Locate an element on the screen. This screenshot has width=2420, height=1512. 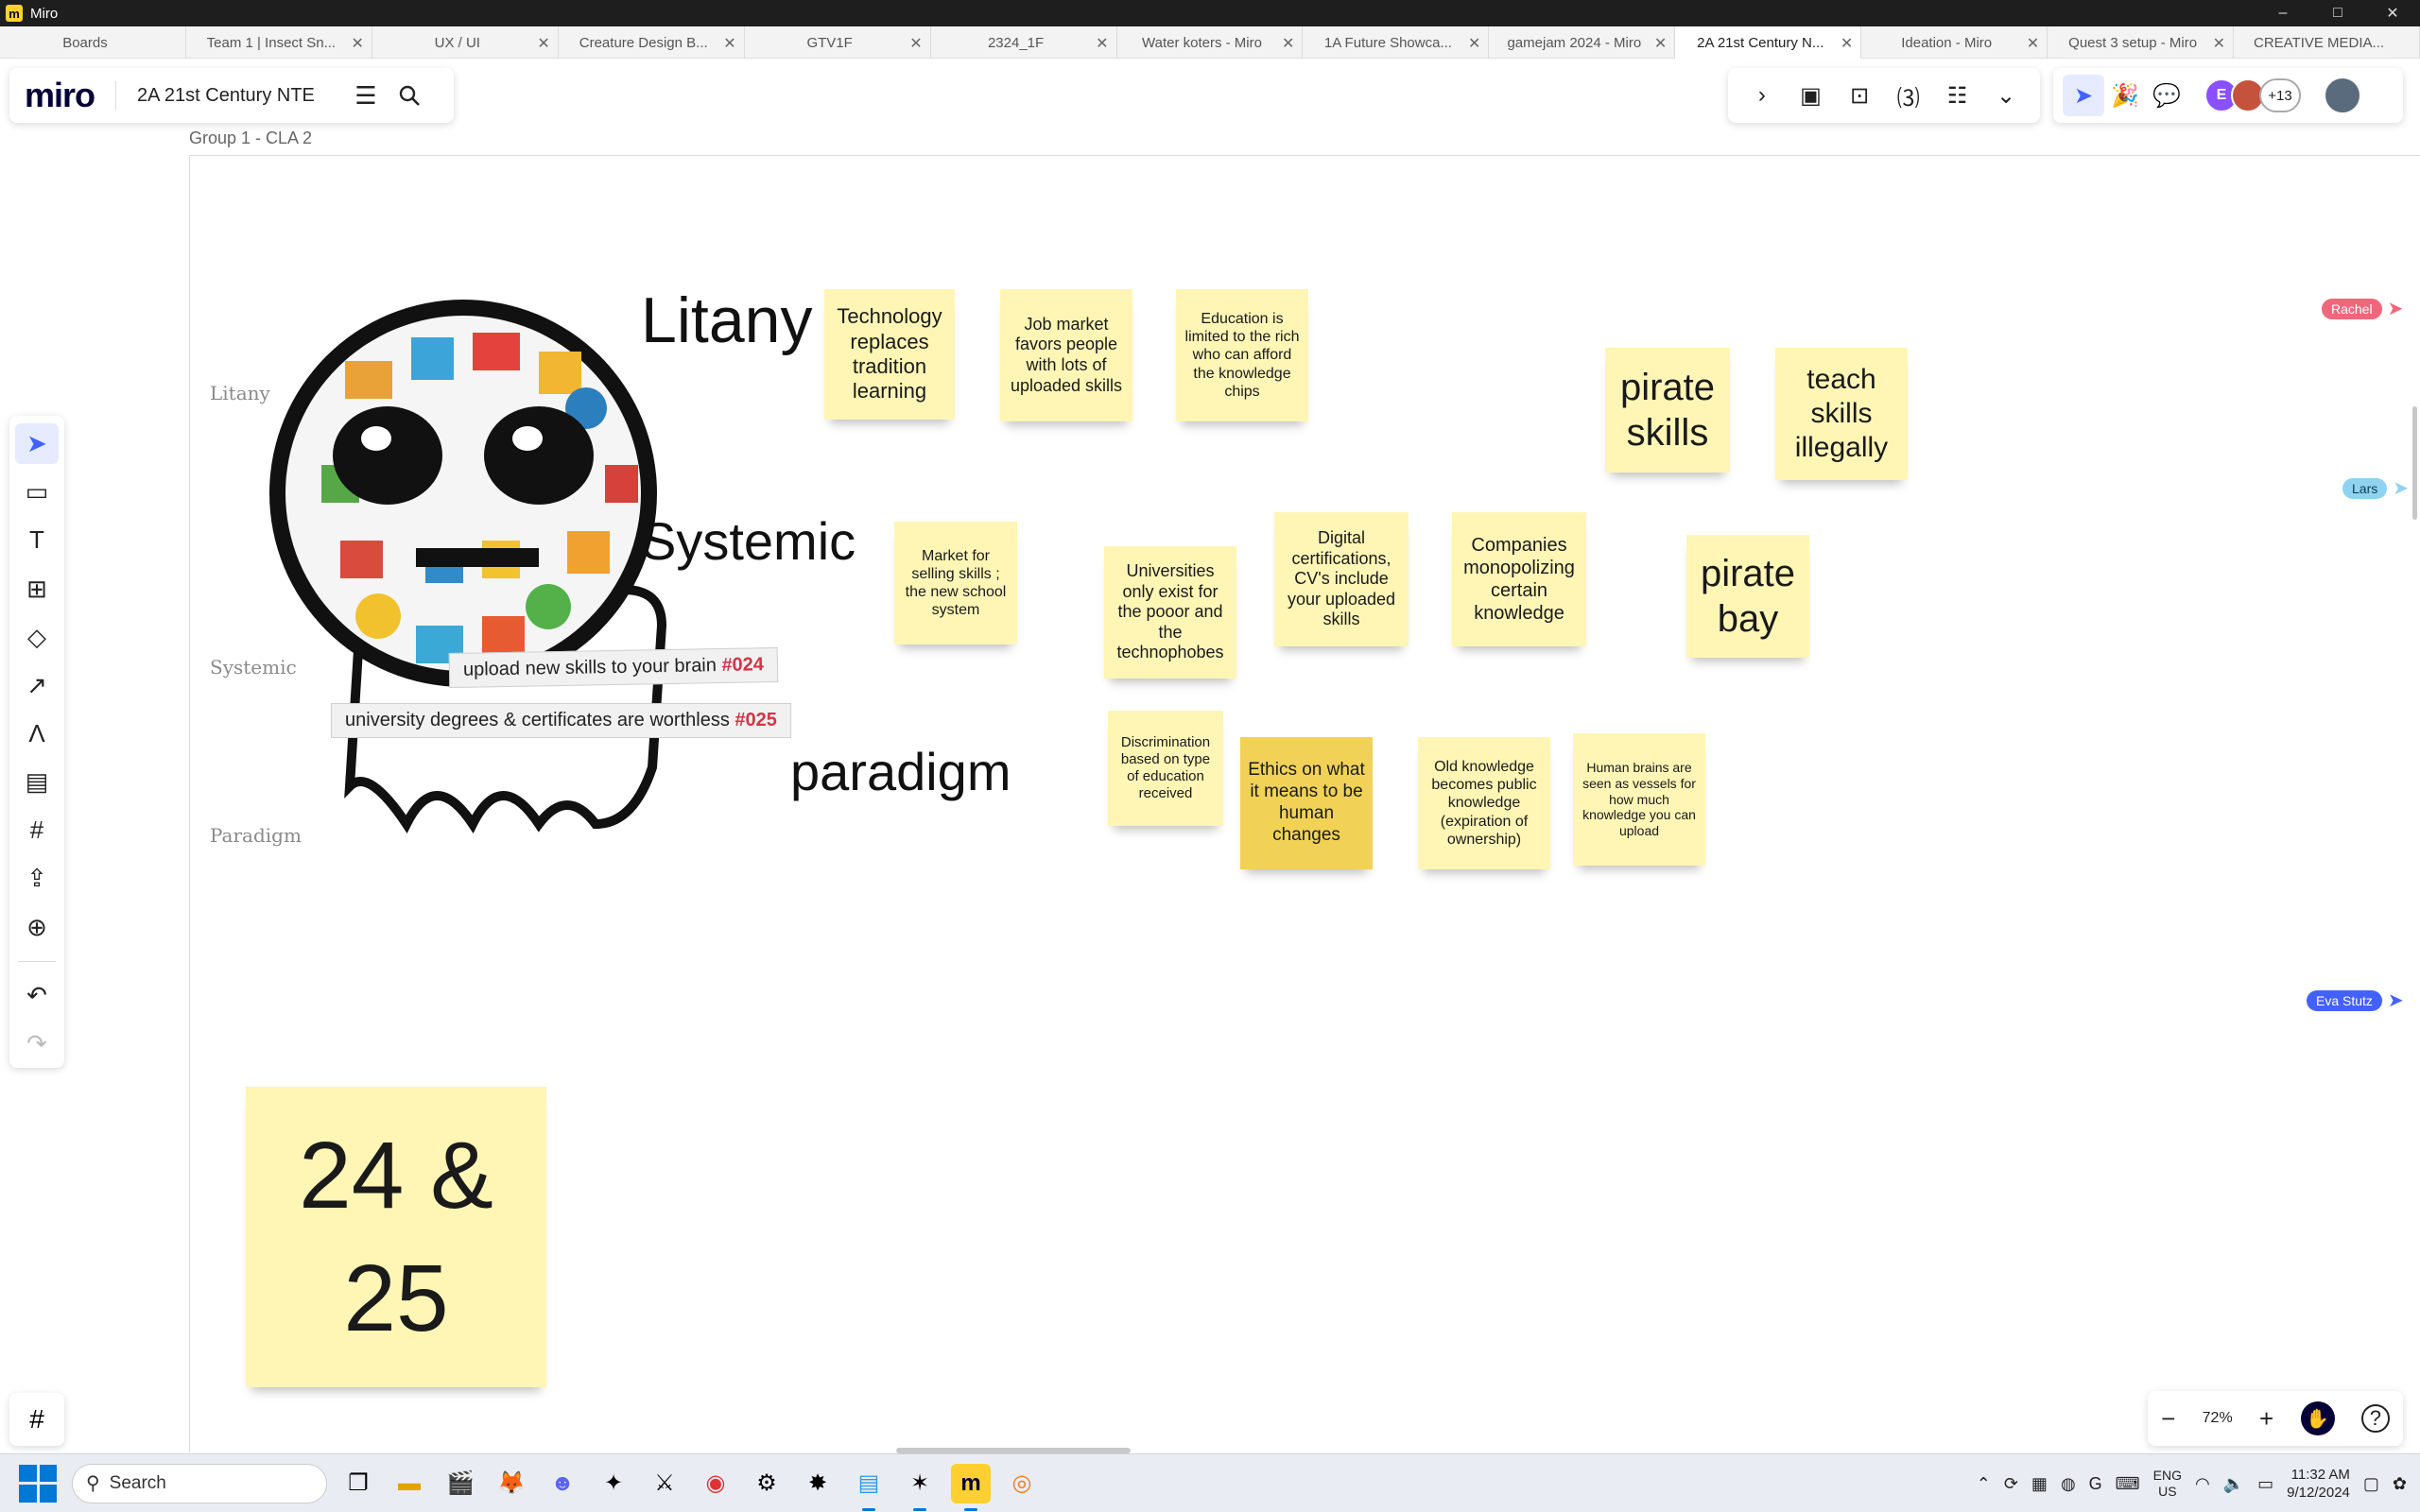
help-button: ? is located at coordinates (2375, 1418).